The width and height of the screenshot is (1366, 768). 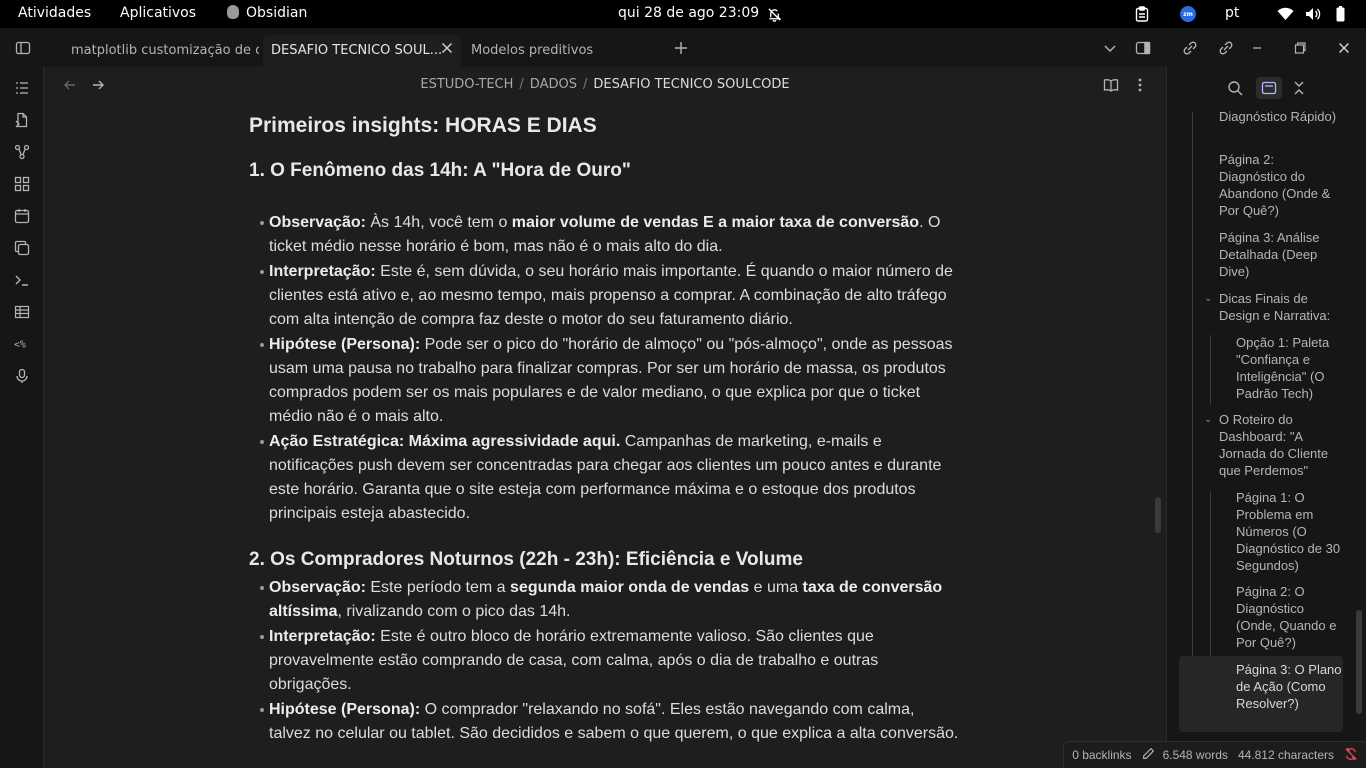 What do you see at coordinates (1351, 755) in the screenshot?
I see `sync-error-icon` at bounding box center [1351, 755].